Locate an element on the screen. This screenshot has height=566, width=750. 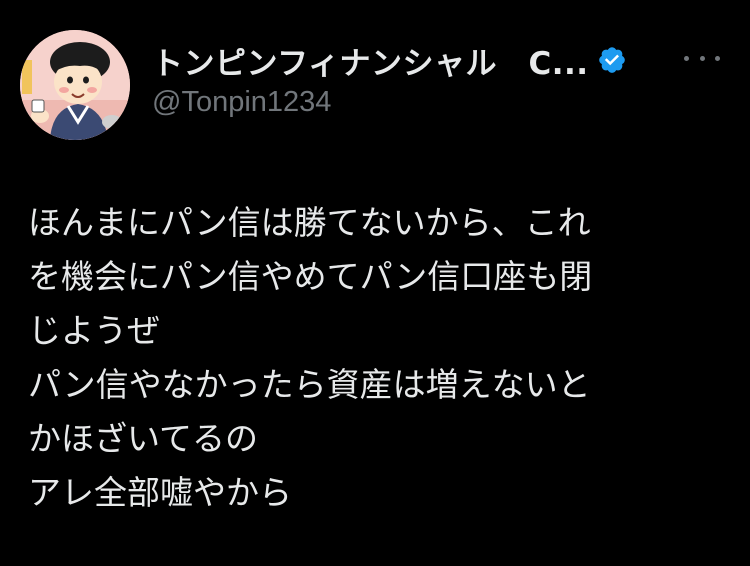
verified-badge-icon is located at coordinates (611, 60).